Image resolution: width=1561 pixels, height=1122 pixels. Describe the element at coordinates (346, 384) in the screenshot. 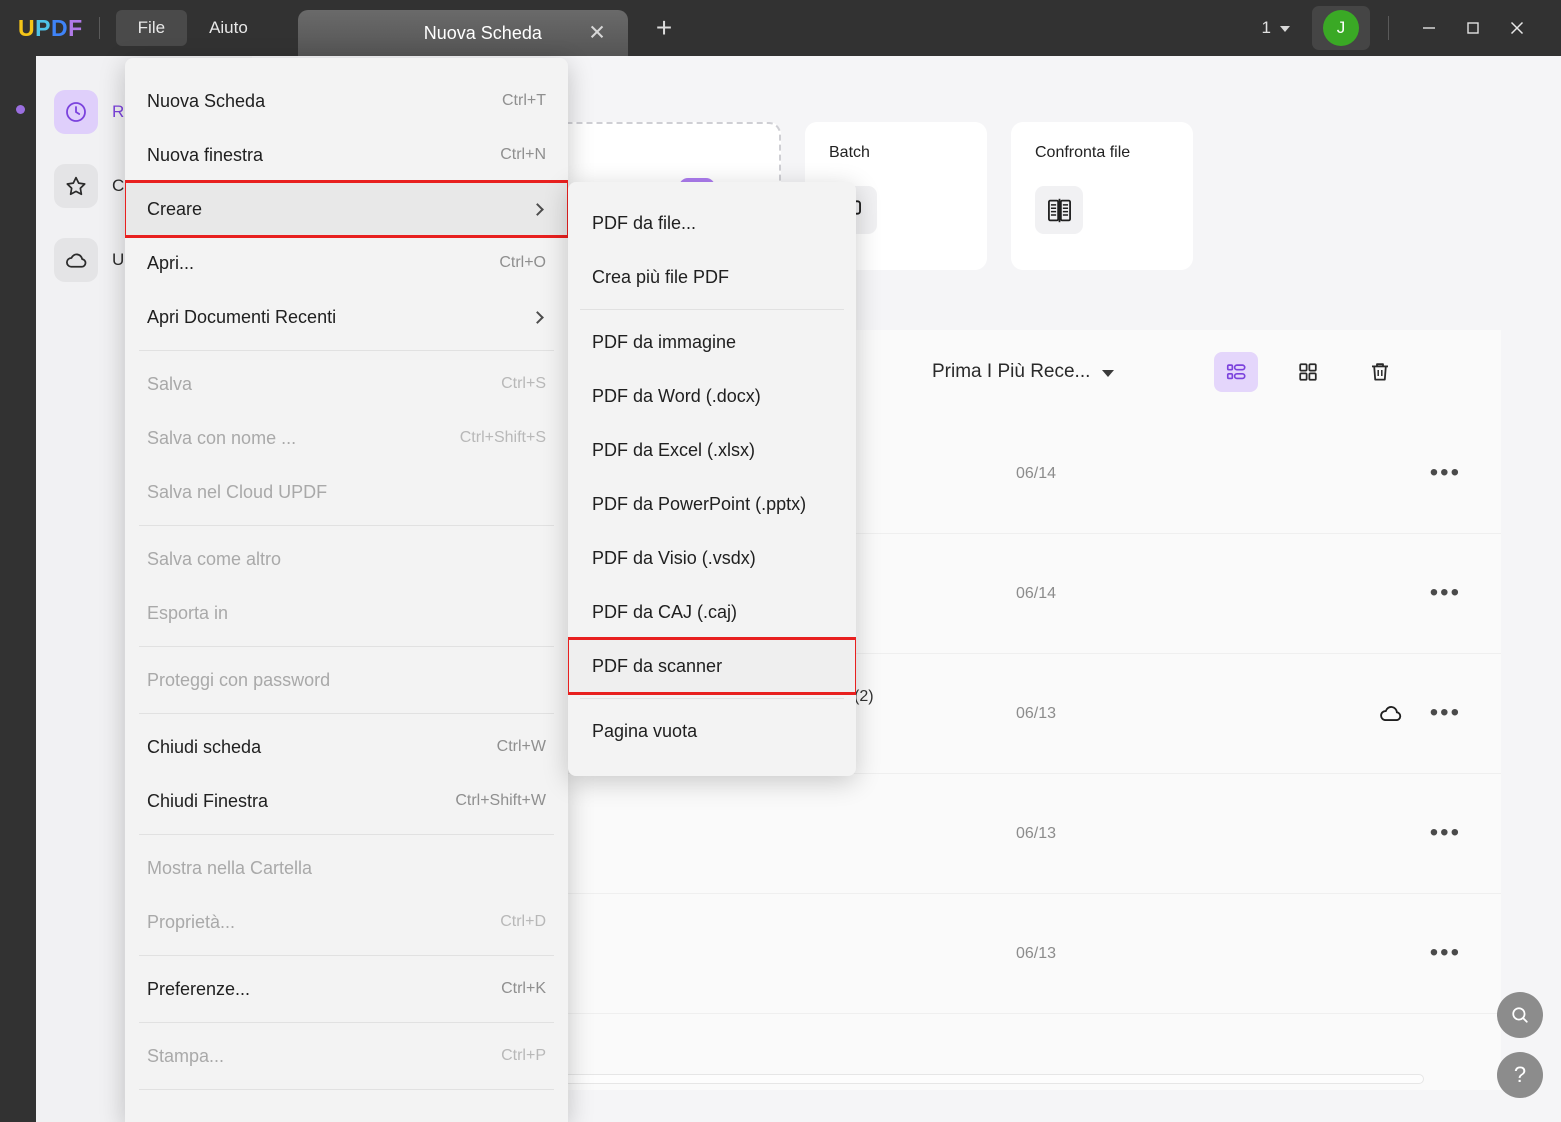

I see `menu-item-salva: Salva Ctrl+S` at that location.